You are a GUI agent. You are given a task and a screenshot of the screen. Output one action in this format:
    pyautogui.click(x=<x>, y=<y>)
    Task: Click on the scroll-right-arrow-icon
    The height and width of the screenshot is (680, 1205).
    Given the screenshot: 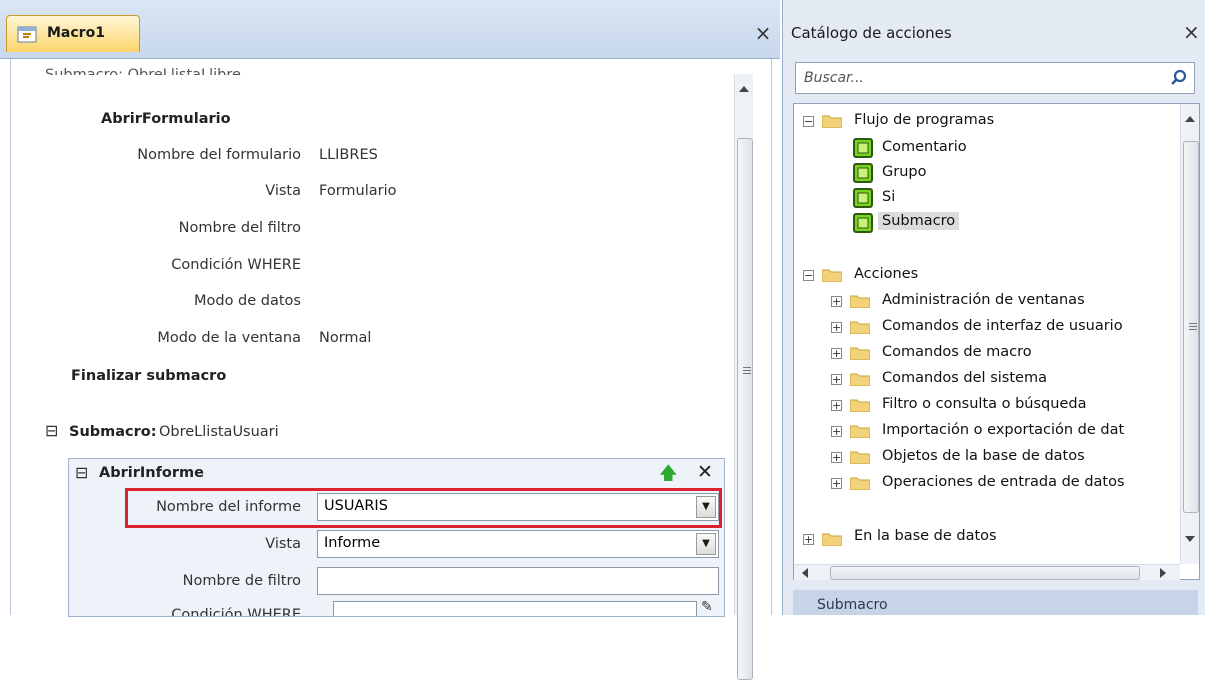 What is the action you would take?
    pyautogui.click(x=1163, y=573)
    